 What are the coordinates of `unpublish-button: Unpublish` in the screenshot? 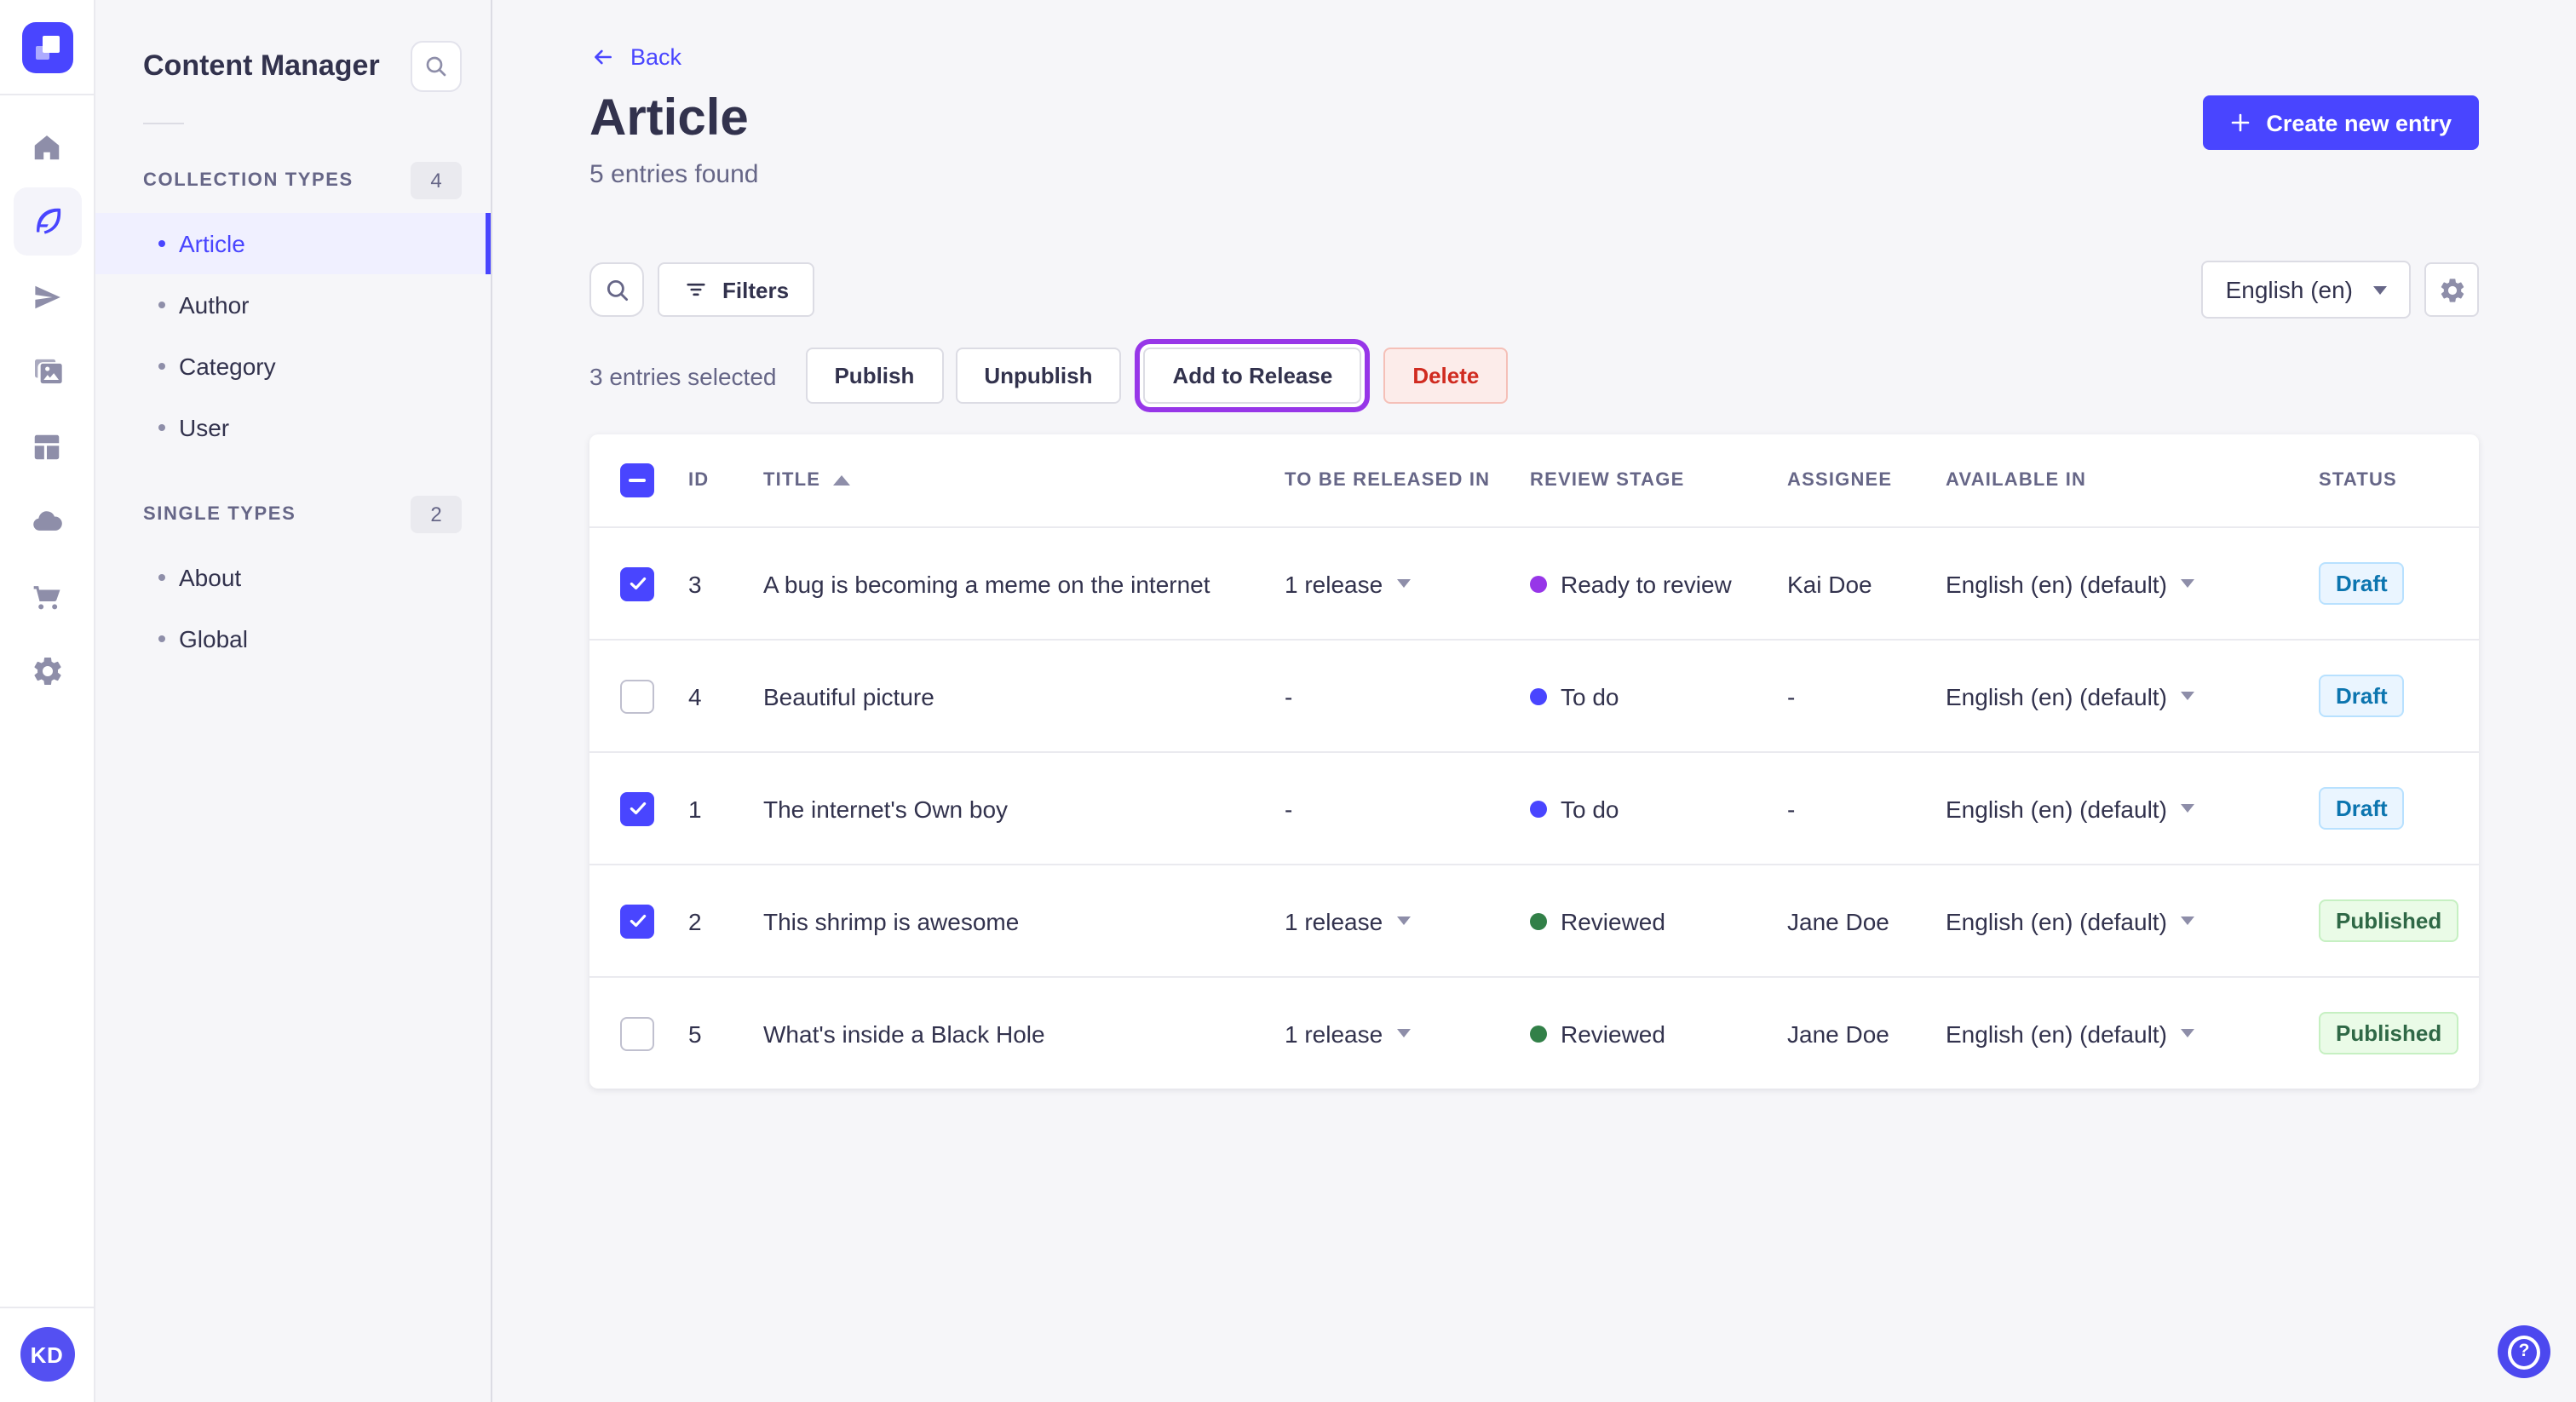 It's located at (1038, 376).